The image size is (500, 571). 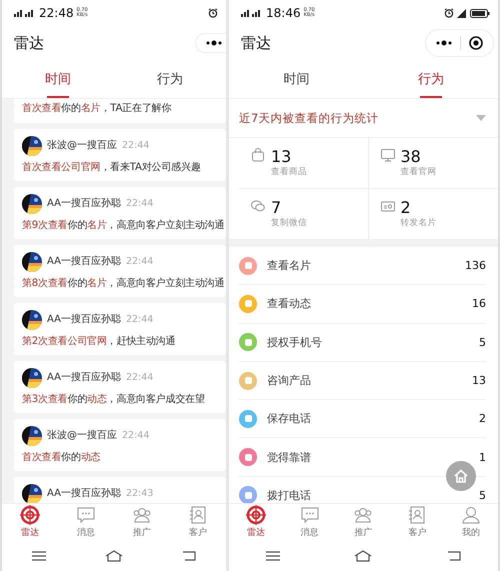 What do you see at coordinates (258, 155) in the screenshot?
I see `bag-icon` at bounding box center [258, 155].